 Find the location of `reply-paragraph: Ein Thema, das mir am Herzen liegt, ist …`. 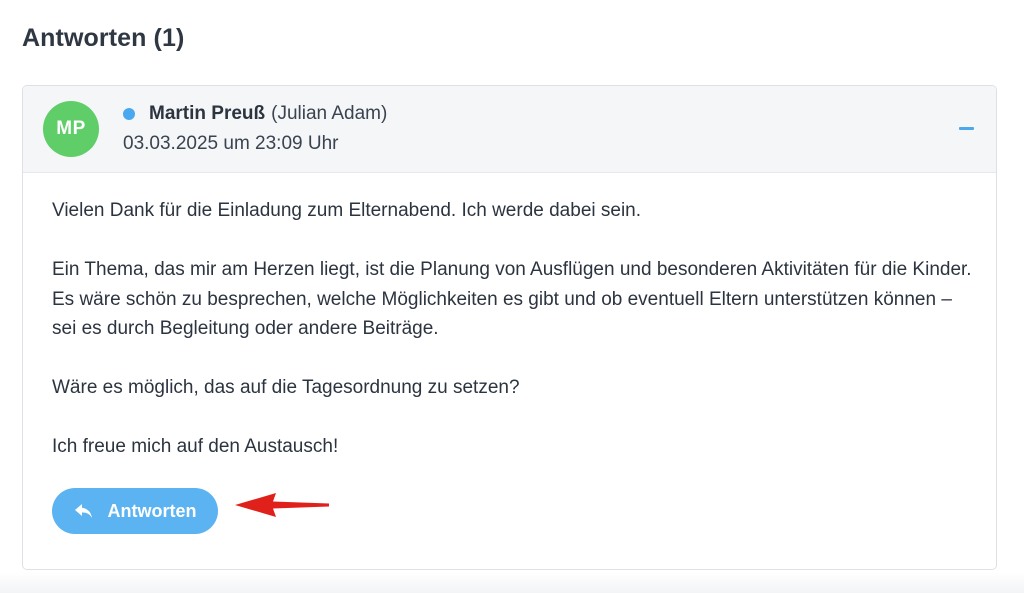

reply-paragraph: Ein Thema, das mir am Herzen liegt, ist … is located at coordinates (512, 299).